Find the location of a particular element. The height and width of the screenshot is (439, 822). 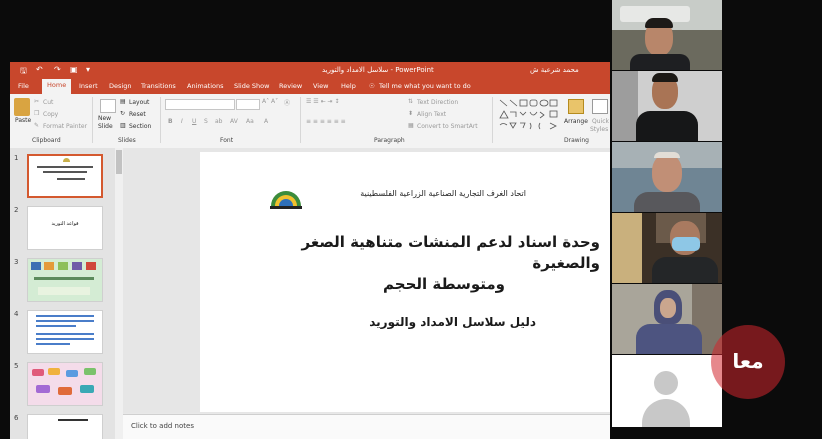

tab-slide-show: Slide Show is located at coordinates (251, 86).